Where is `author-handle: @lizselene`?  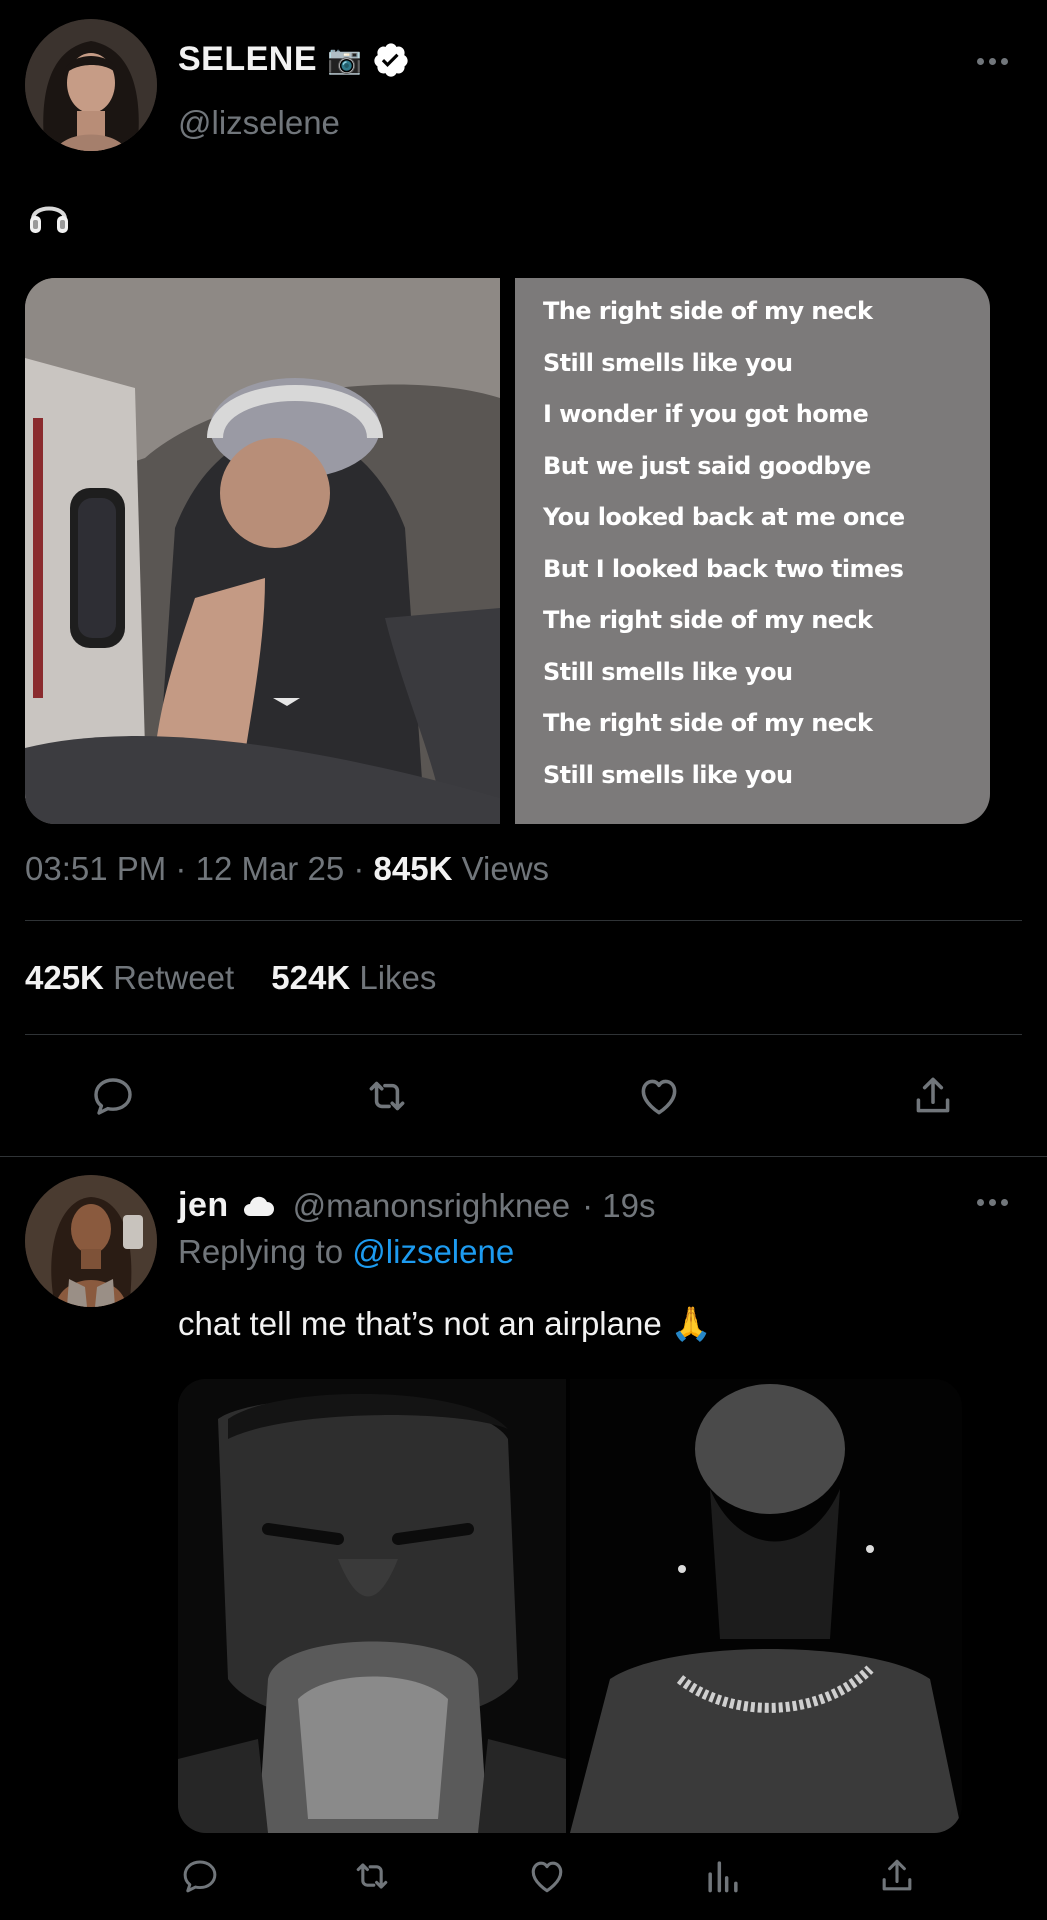 author-handle: @lizselene is located at coordinates (259, 123).